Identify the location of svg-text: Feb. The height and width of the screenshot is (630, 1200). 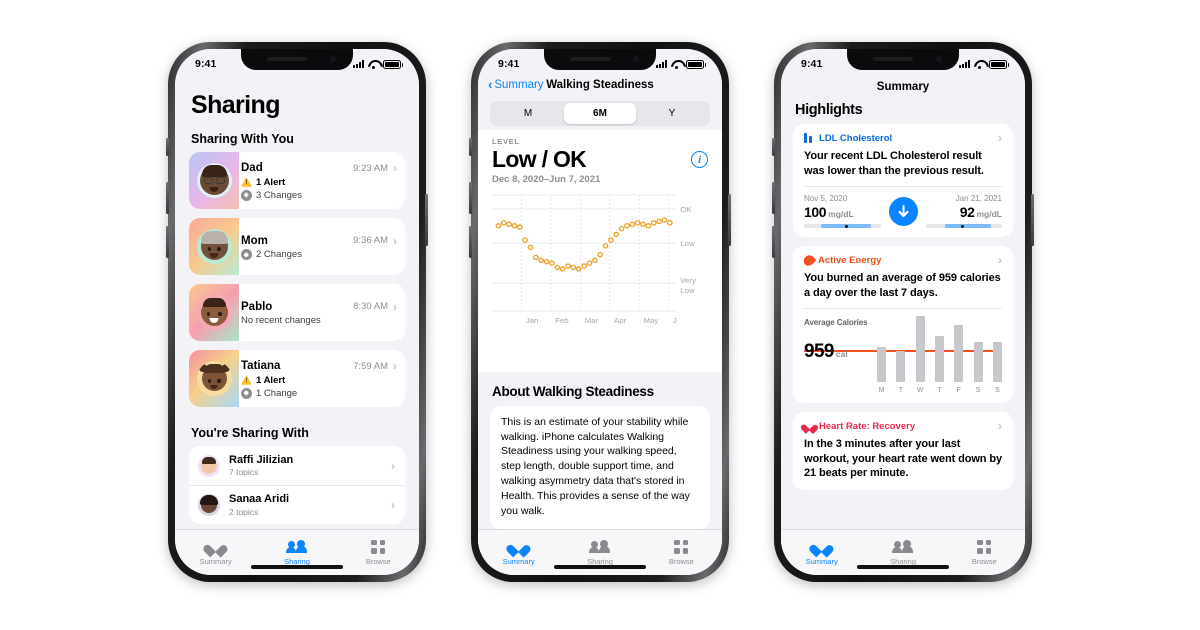
(561, 320).